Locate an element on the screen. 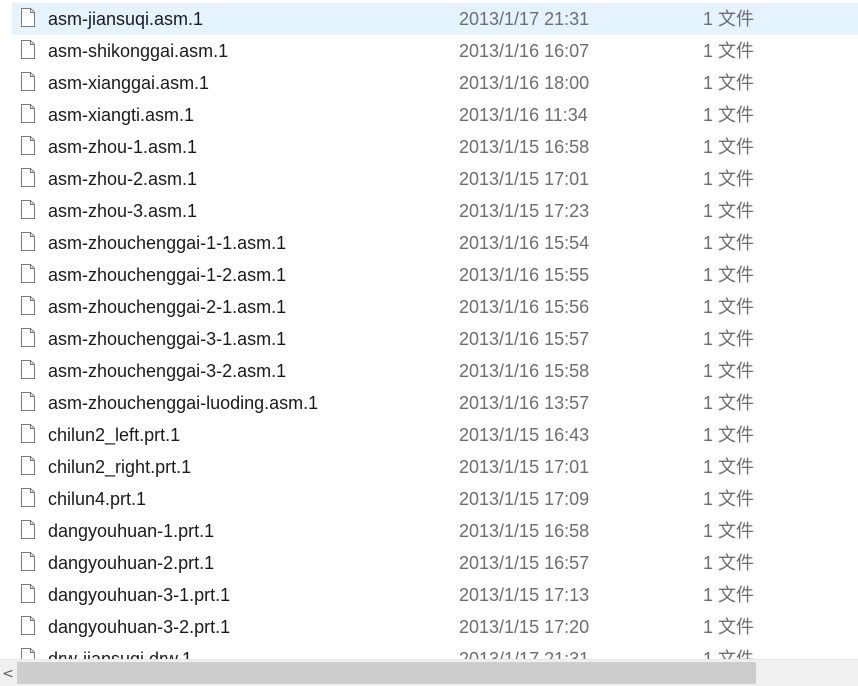 The width and height of the screenshot is (858, 686). file-name: dangyouhuan-2.prt.1 is located at coordinates (131, 563).